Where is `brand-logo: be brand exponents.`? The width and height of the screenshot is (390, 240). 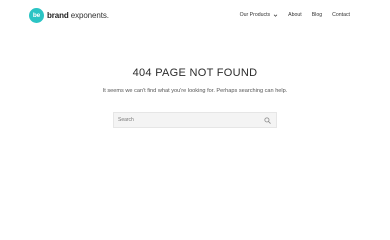
brand-logo: be brand exponents. is located at coordinates (69, 15).